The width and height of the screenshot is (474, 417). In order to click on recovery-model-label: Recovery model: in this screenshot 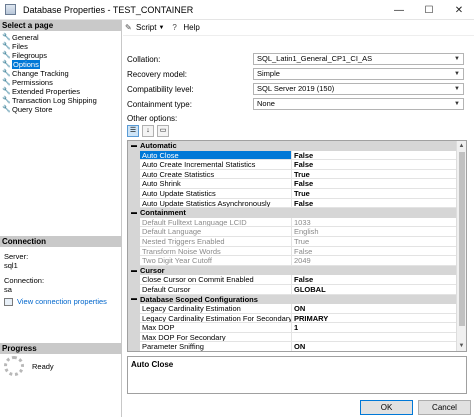, I will do `click(157, 74)`.